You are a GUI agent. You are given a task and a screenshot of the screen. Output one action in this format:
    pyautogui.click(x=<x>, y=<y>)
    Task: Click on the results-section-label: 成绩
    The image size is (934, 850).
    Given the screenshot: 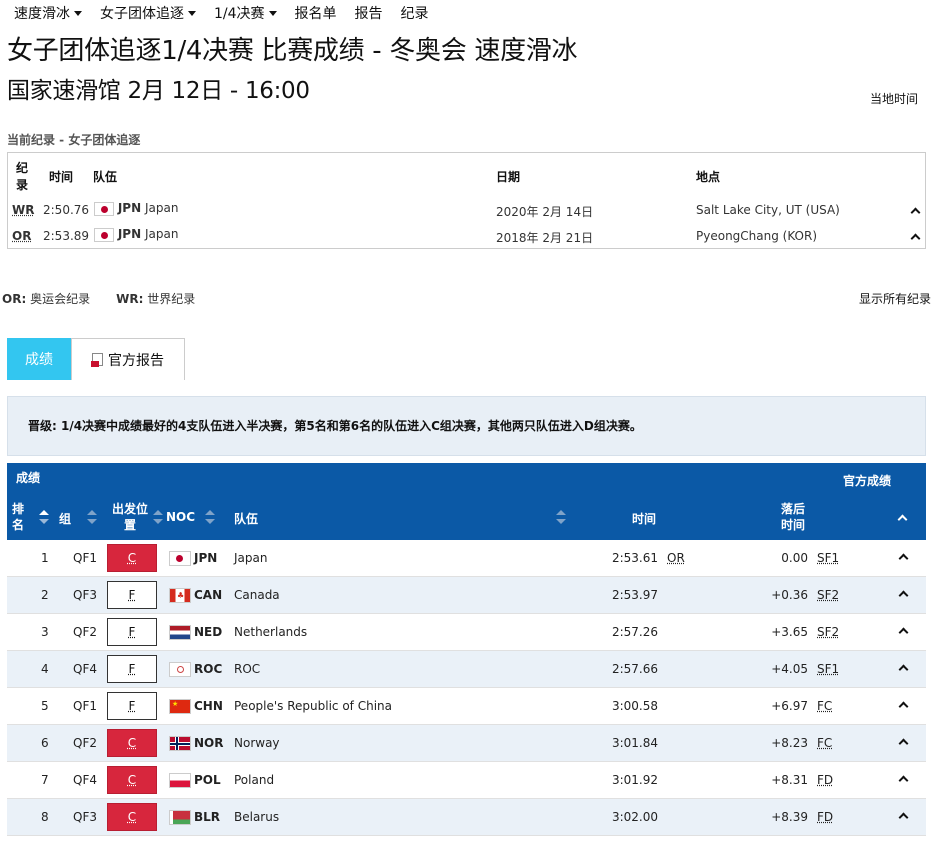 What is the action you would take?
    pyautogui.click(x=28, y=478)
    